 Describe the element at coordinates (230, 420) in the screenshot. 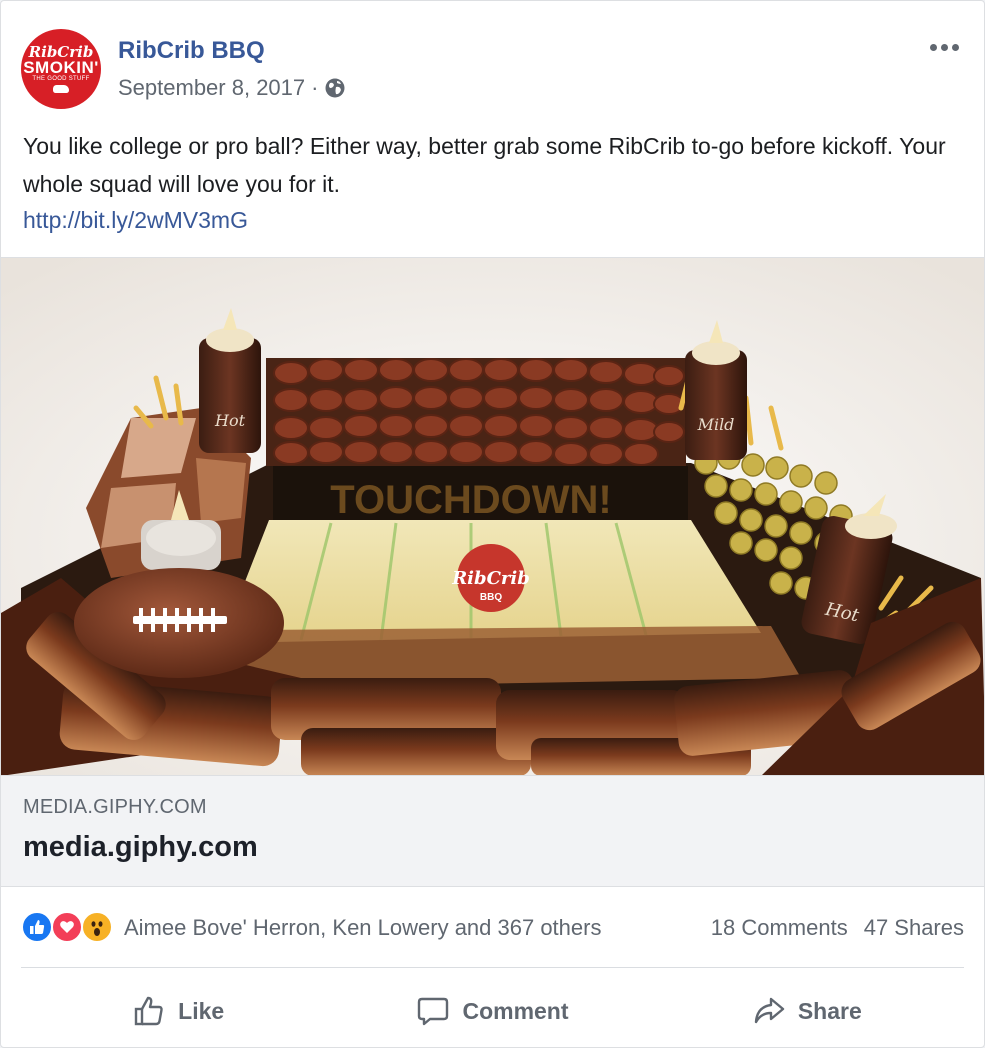

I see `bottle-label: Hot` at that location.